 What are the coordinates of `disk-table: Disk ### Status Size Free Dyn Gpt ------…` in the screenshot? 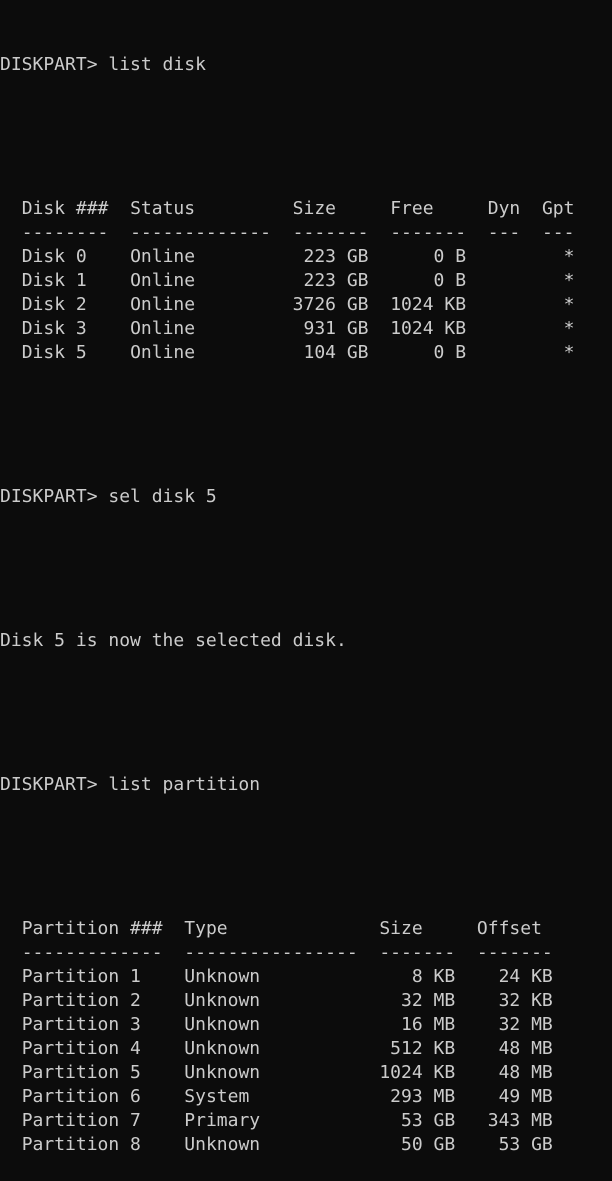 It's located at (306, 281).